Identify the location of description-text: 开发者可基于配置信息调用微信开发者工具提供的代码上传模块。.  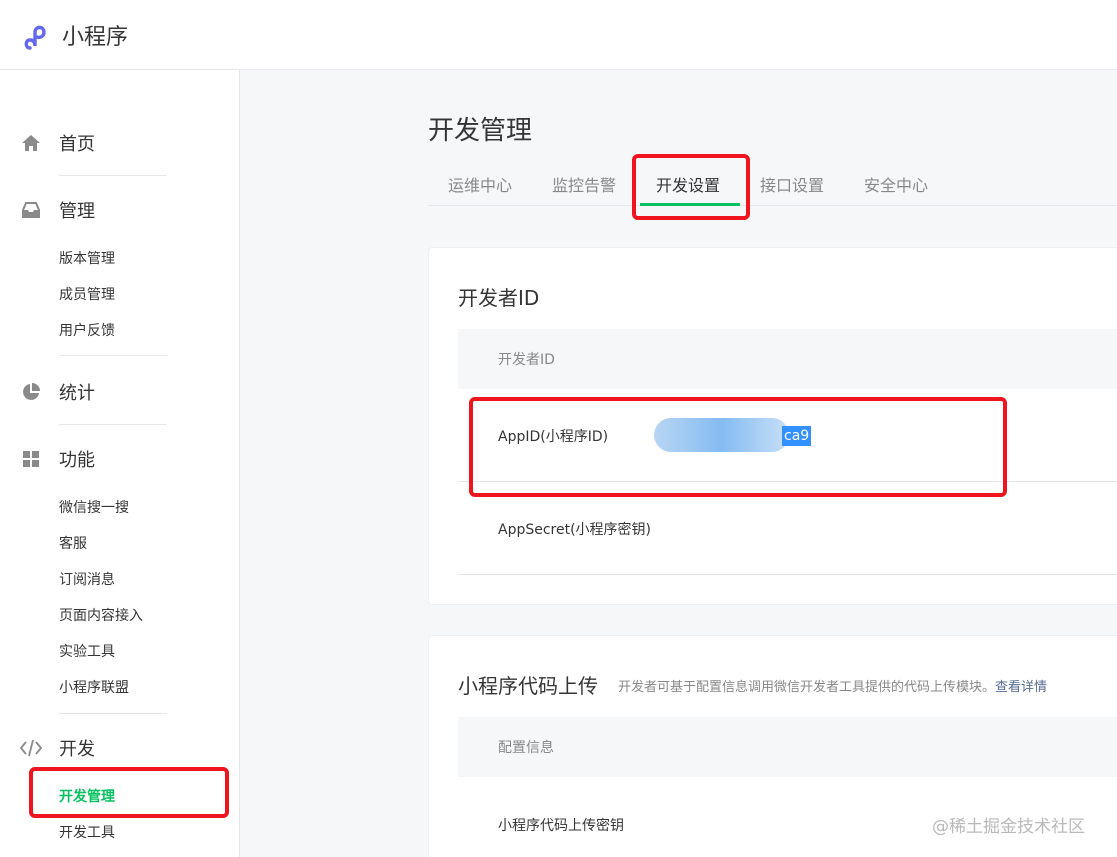
(807, 687).